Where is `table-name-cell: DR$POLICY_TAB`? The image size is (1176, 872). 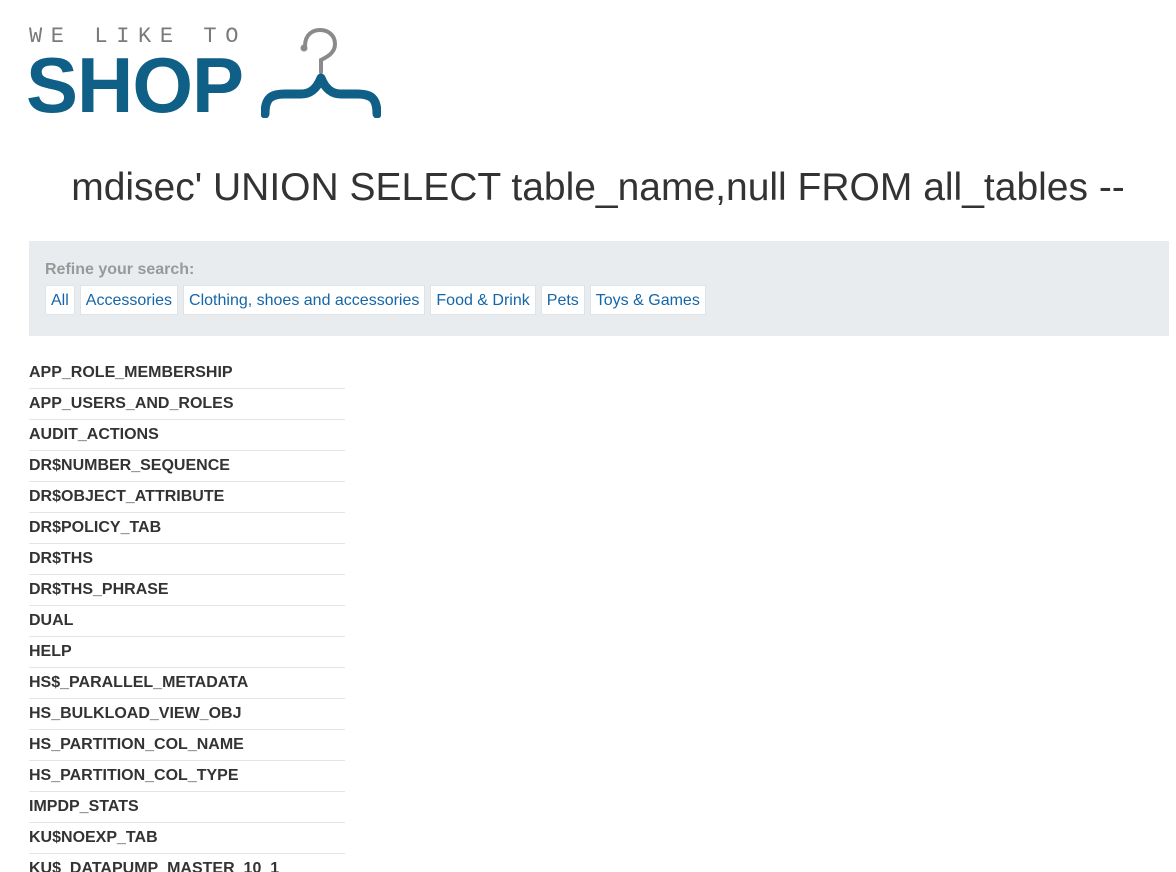 table-name-cell: DR$POLICY_TAB is located at coordinates (187, 528).